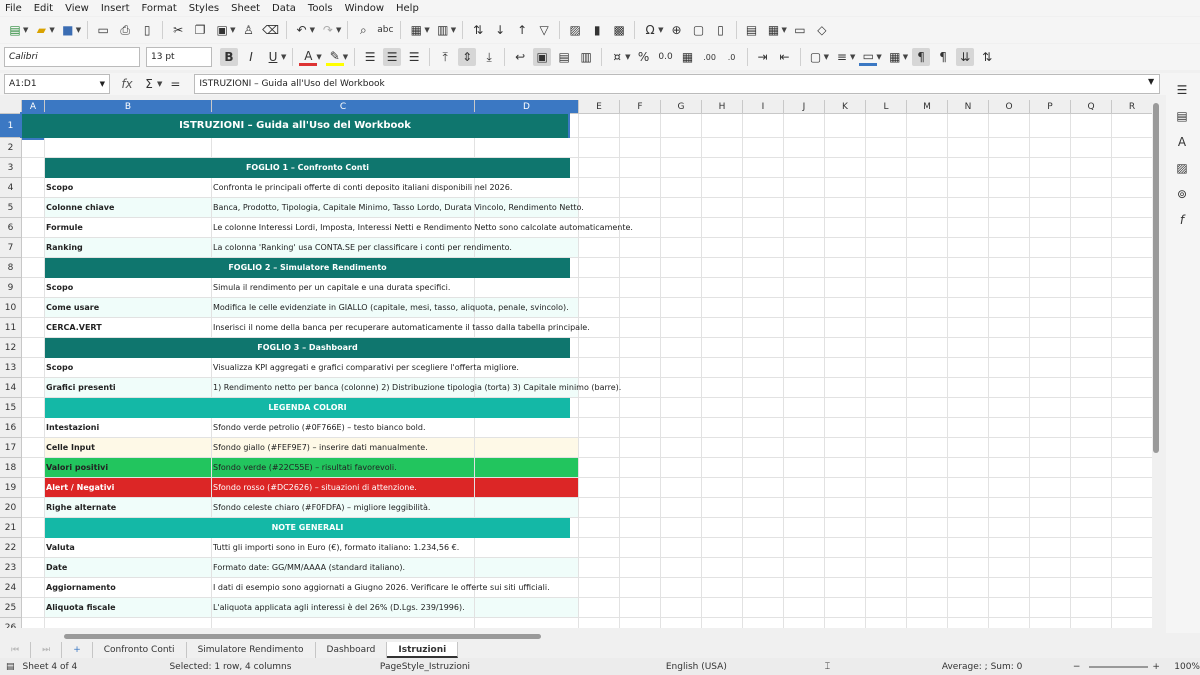  I want to click on define-print-area-icon: ▤, so click(752, 30).